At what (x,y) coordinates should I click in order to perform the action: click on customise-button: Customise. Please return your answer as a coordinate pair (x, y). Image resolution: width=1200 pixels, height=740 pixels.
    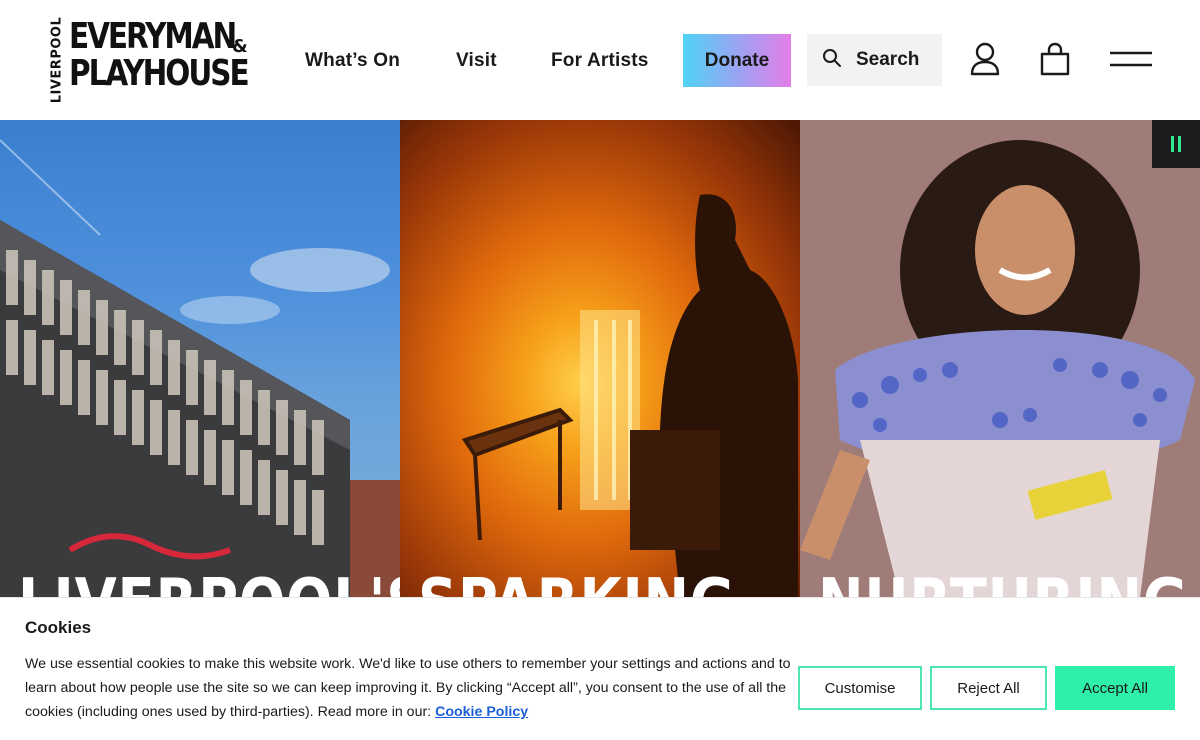
    Looking at the image, I should click on (860, 688).